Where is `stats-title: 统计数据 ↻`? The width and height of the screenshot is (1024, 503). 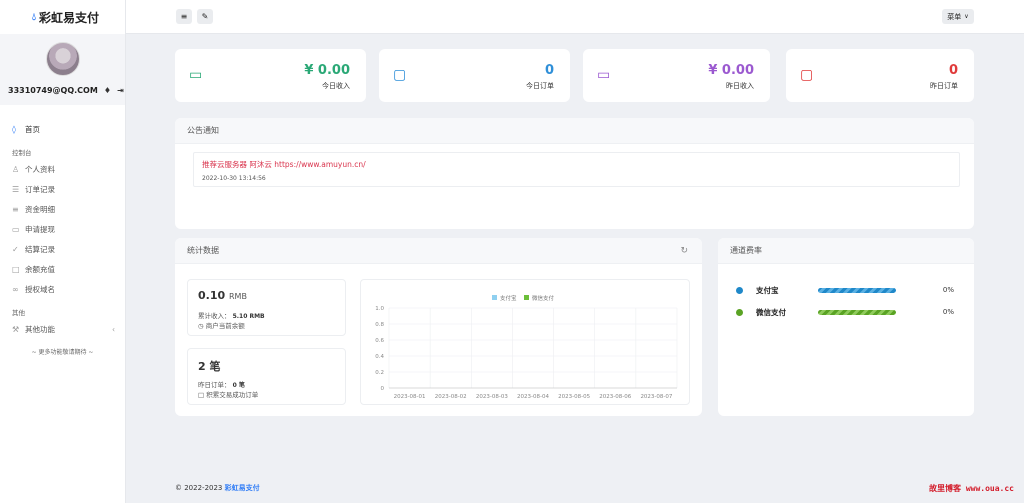
stats-title: 统计数据 ↻ is located at coordinates (438, 251).